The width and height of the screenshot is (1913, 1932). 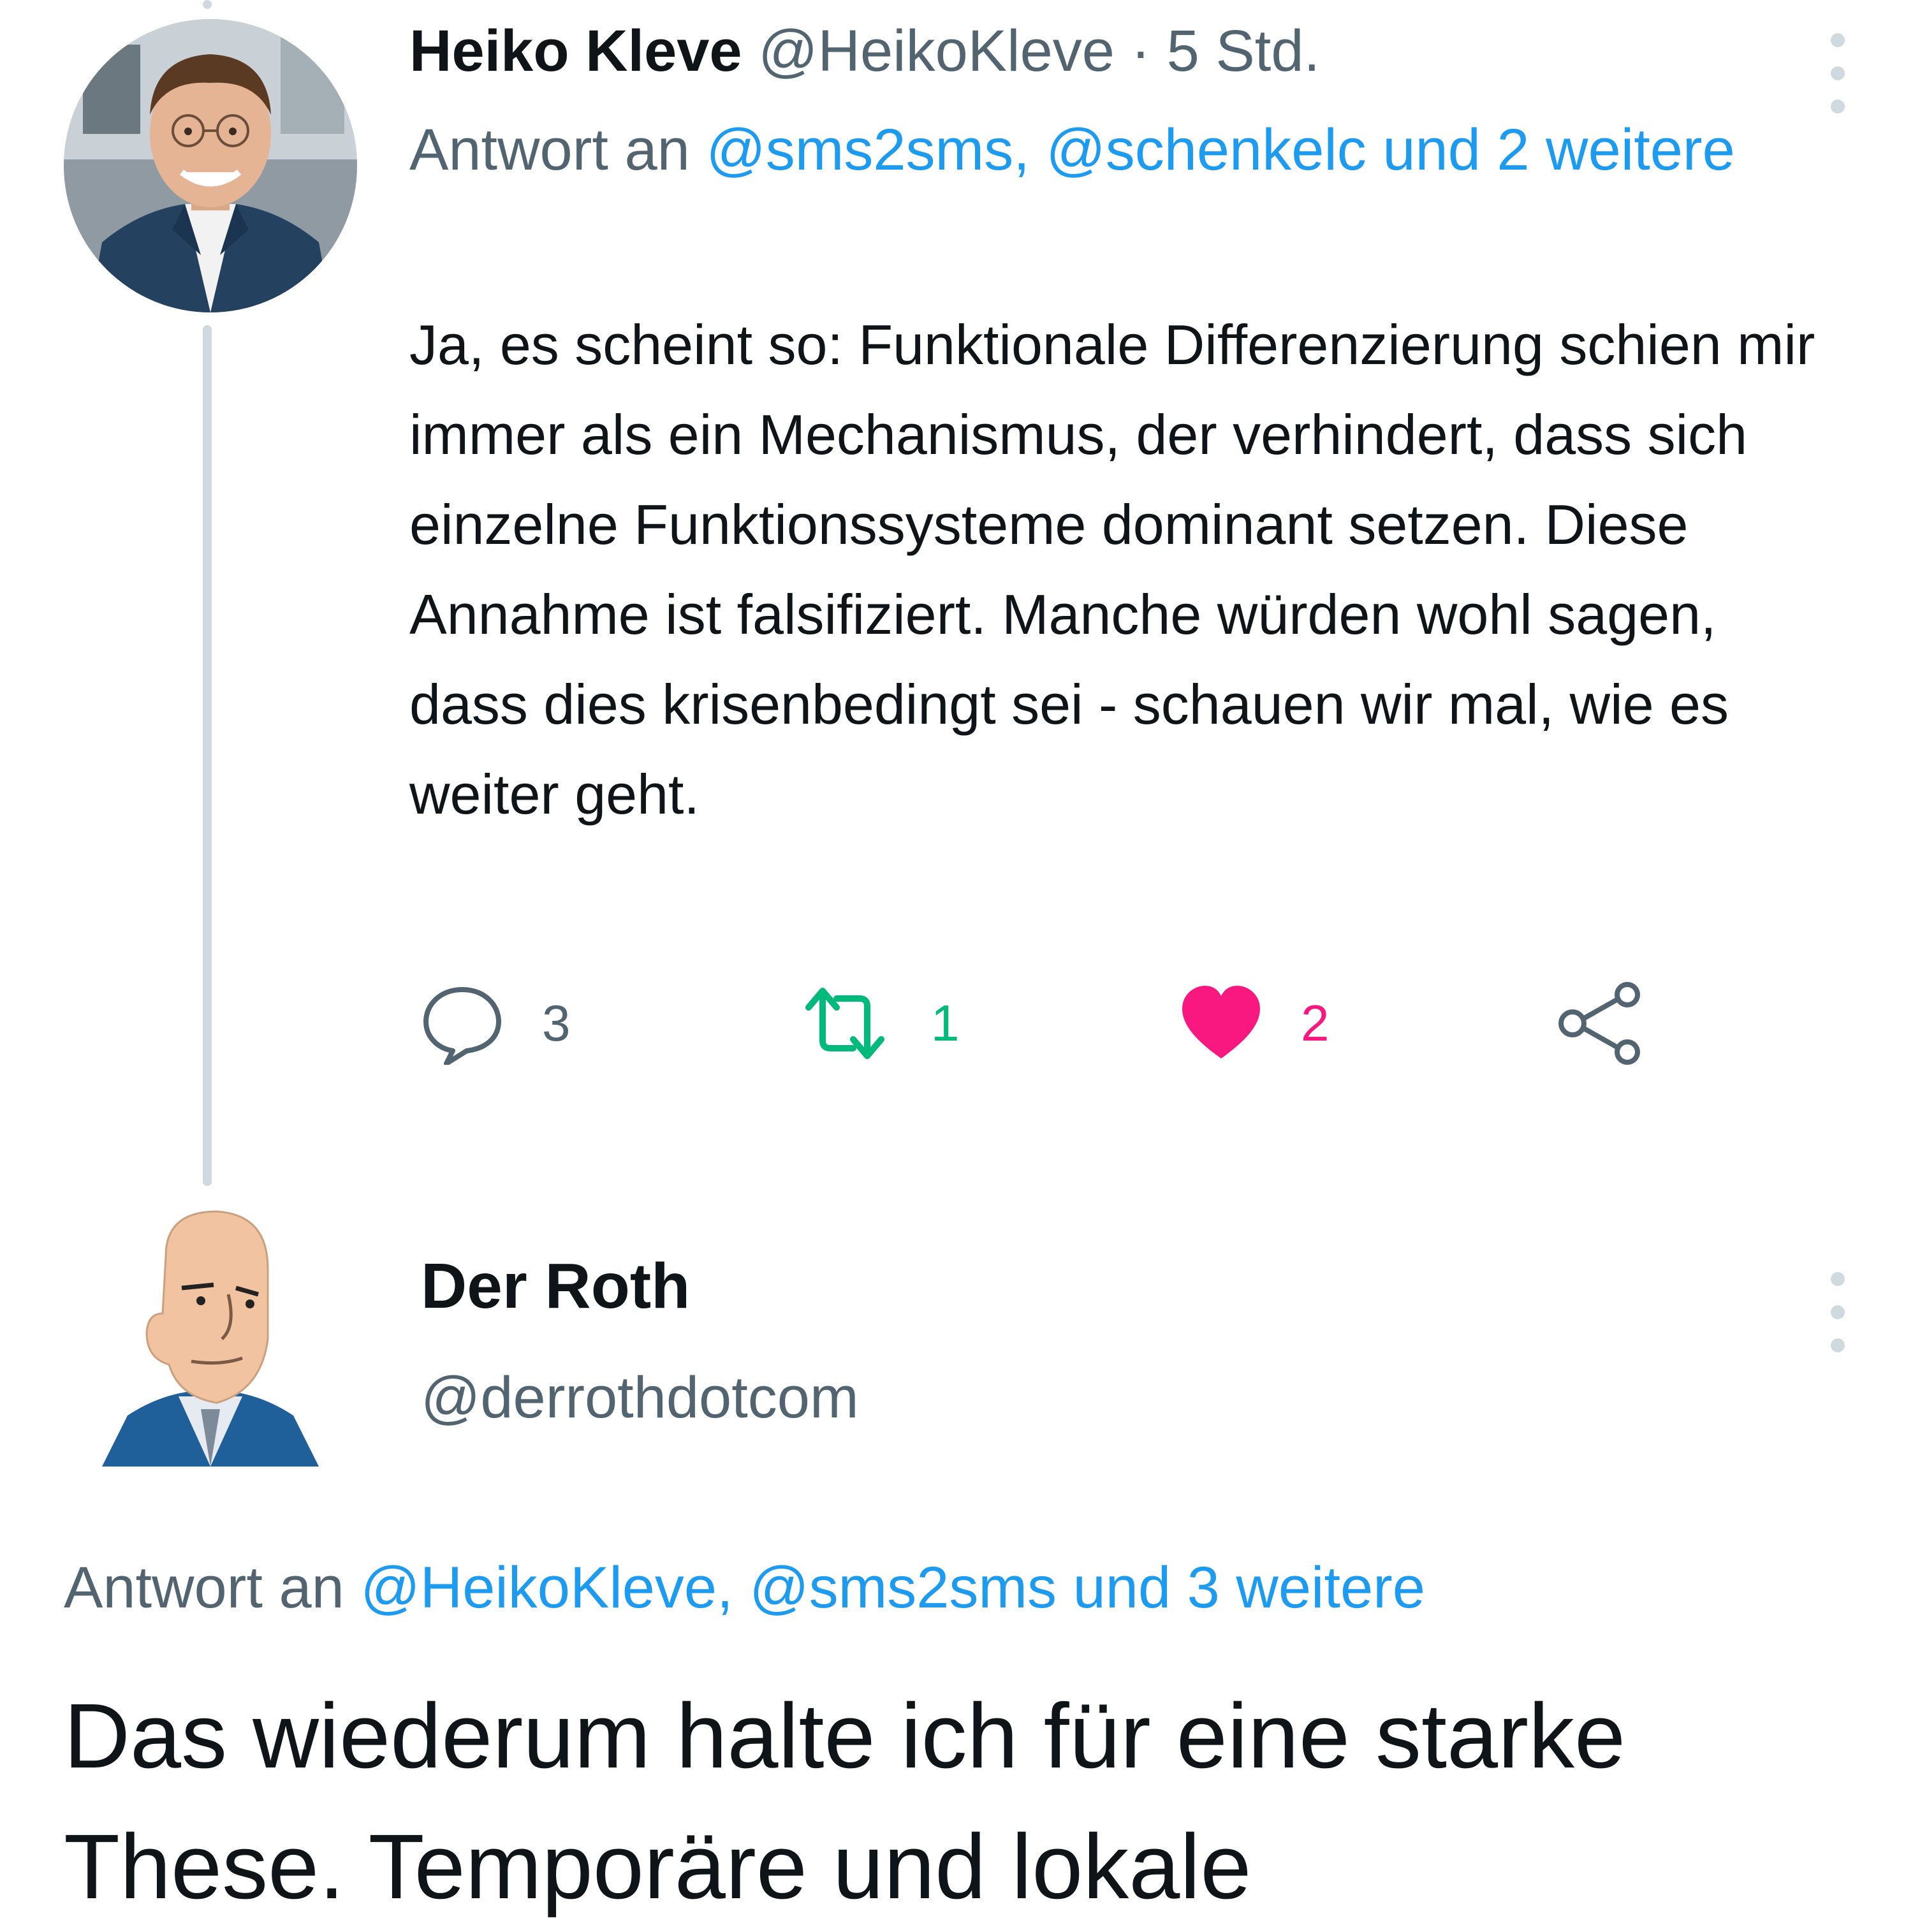 I want to click on share-icon, so click(x=1599, y=1024).